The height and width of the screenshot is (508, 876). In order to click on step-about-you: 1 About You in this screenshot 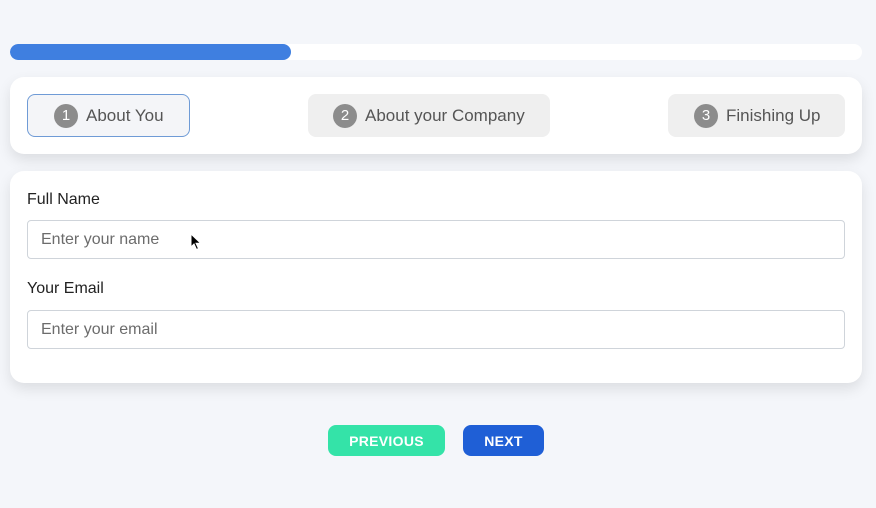, I will do `click(108, 115)`.